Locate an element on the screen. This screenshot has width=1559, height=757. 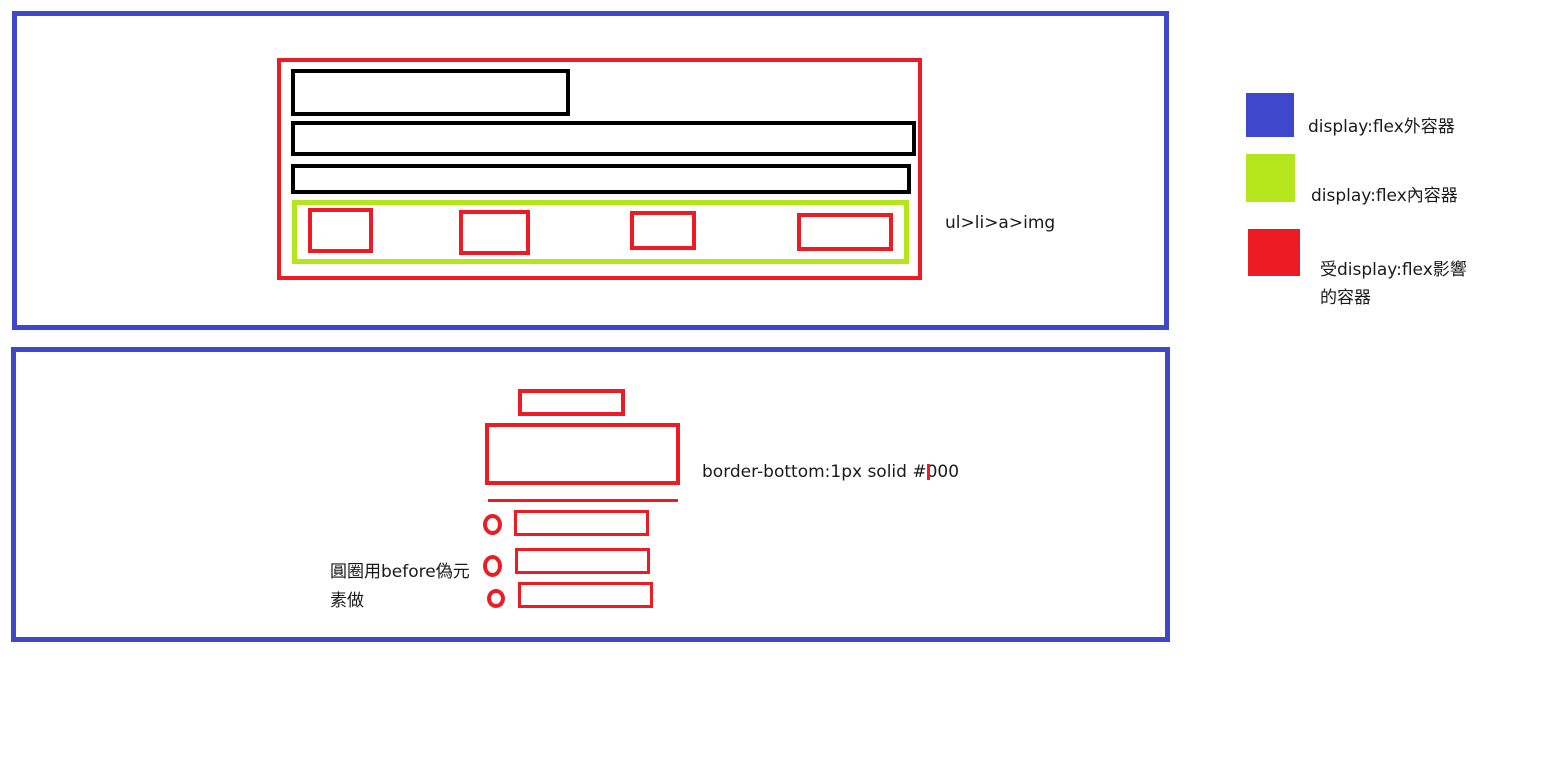
legend-label-inner: display:flex內容器 is located at coordinates (1384, 196).